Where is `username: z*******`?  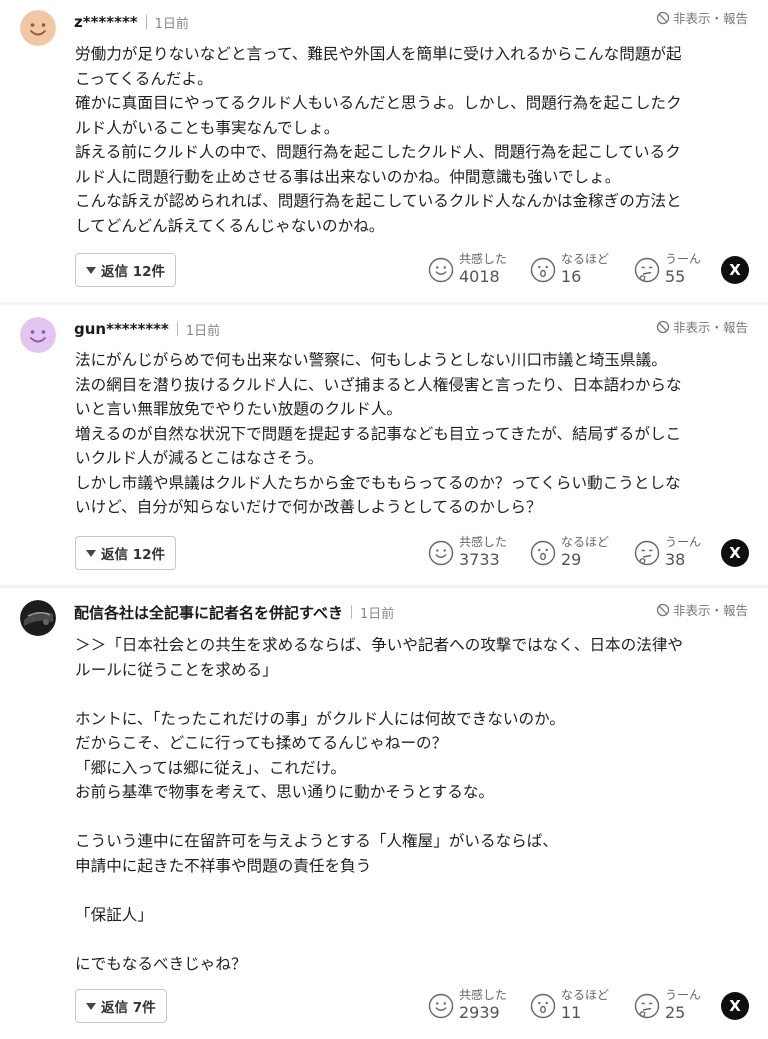 username: z******* is located at coordinates (106, 22).